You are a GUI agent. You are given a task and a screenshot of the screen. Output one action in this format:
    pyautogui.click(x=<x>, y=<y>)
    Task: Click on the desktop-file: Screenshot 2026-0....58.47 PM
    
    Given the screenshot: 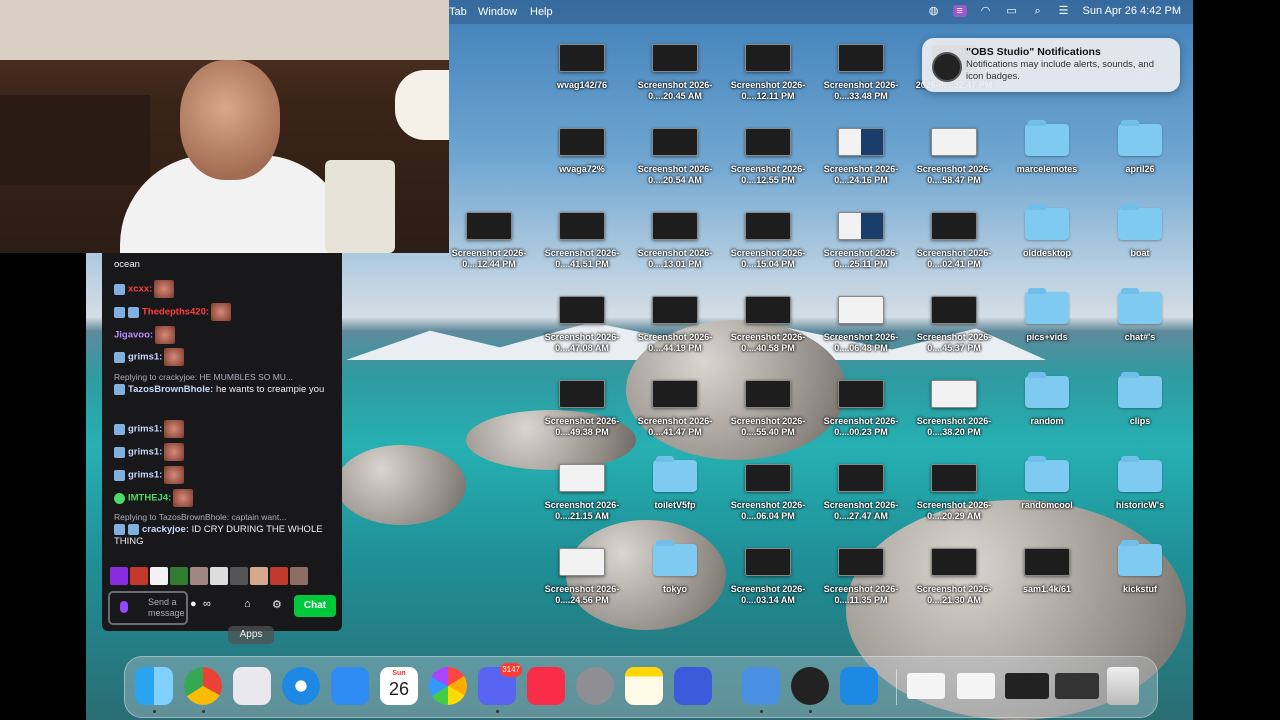 What is the action you would take?
    pyautogui.click(x=954, y=155)
    